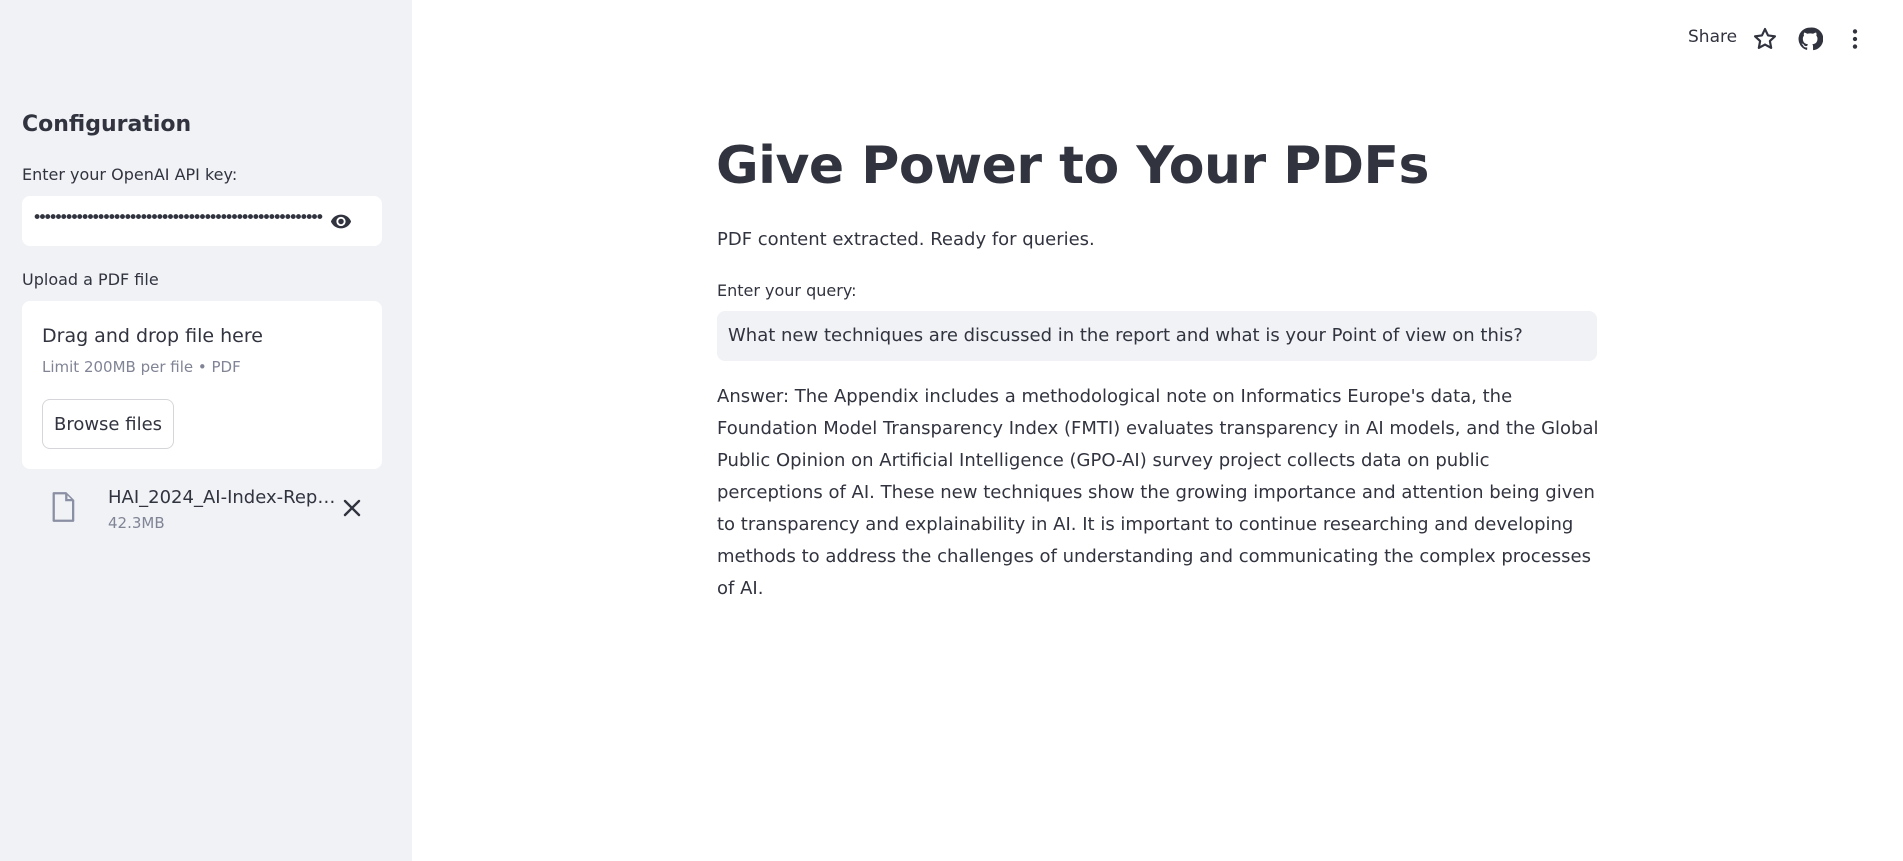 The width and height of the screenshot is (1903, 861). Describe the element at coordinates (141, 367) in the screenshot. I see `dropzone-limit-text: Limit 200MB per file • PDF` at that location.